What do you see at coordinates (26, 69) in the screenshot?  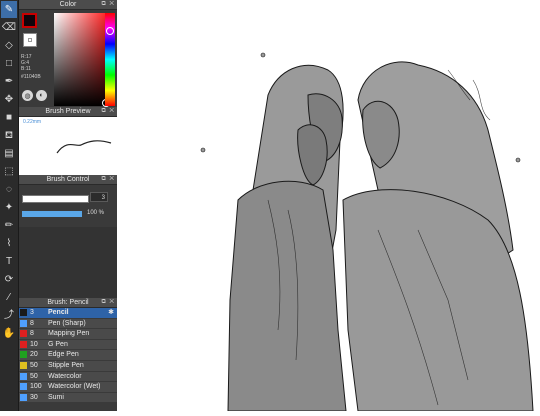 I see `blue-value: B:11` at bounding box center [26, 69].